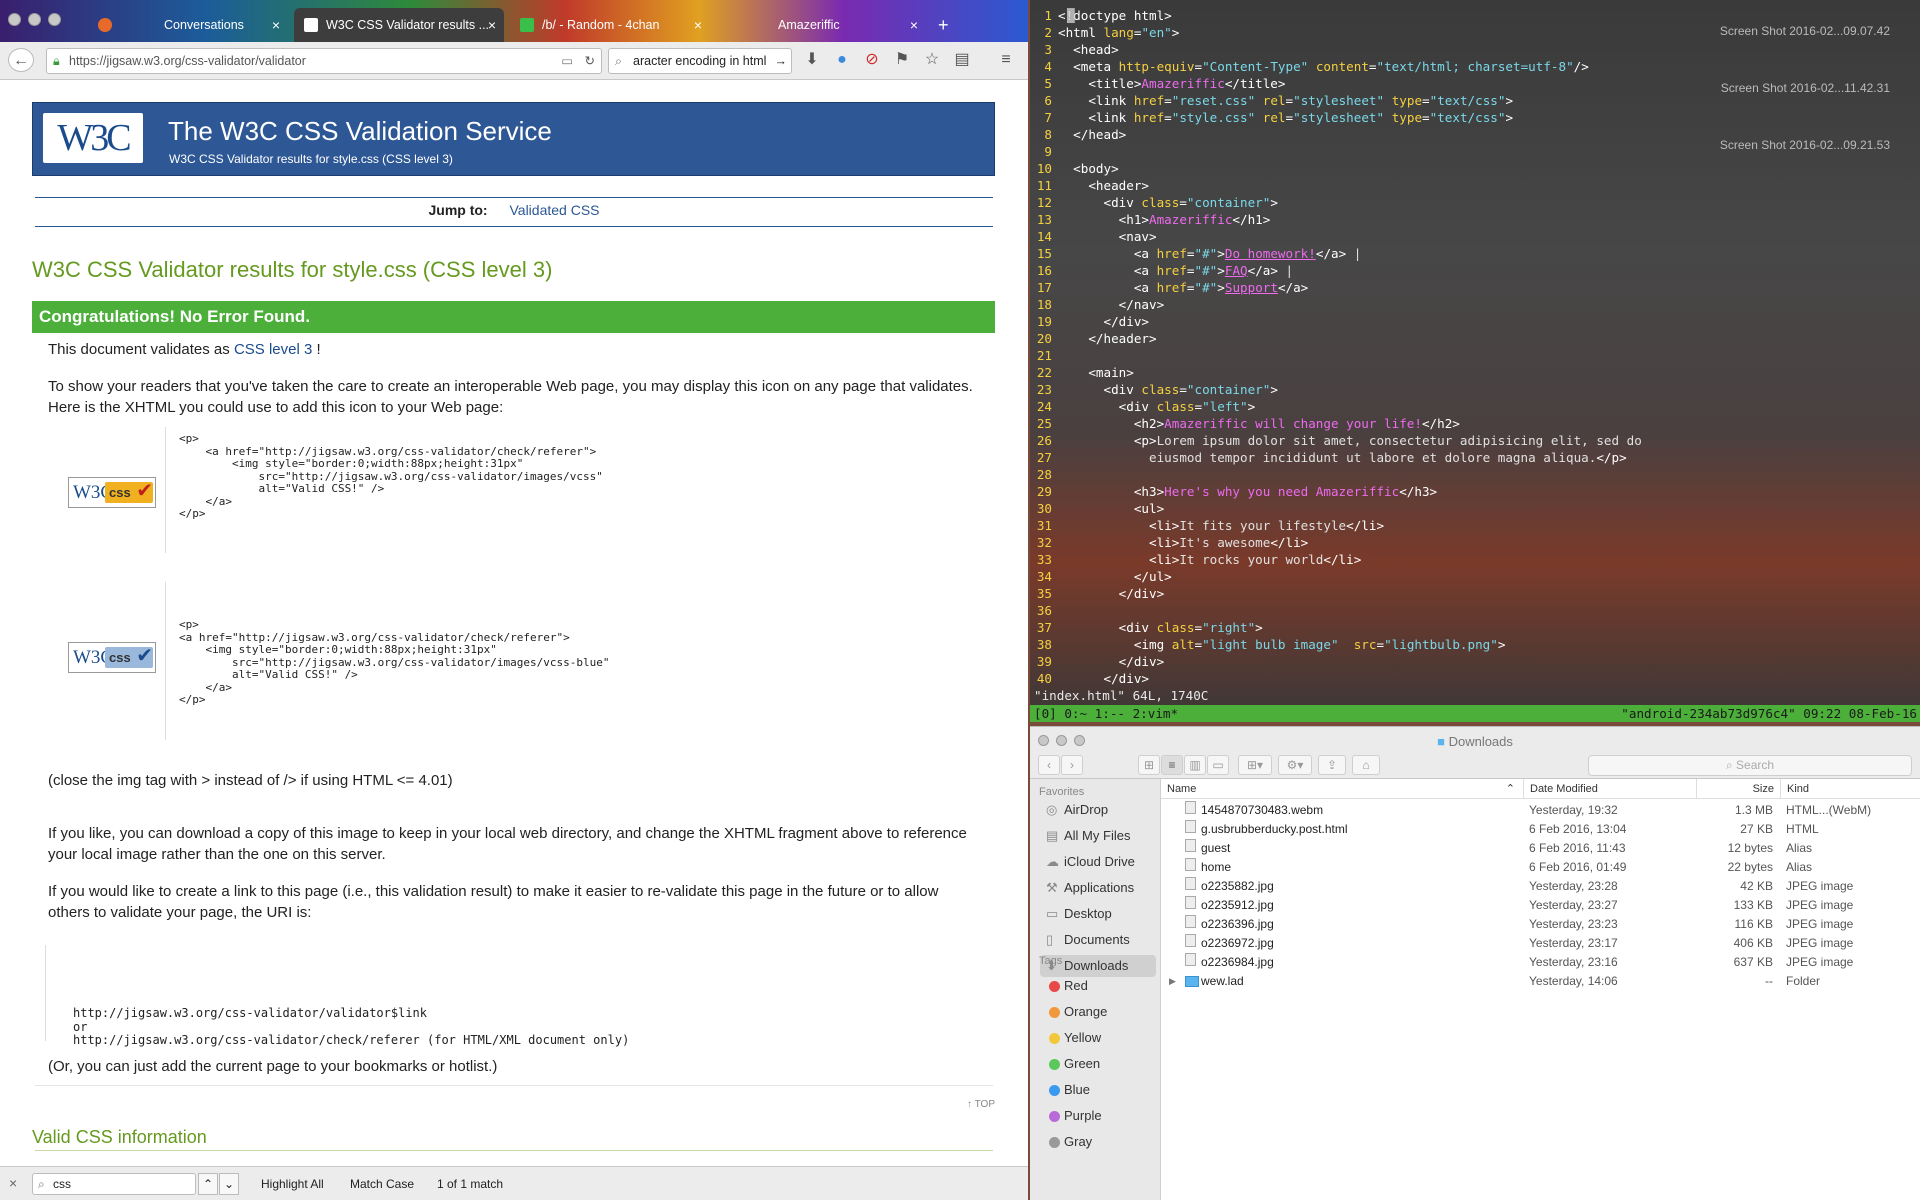  Describe the element at coordinates (112, 492) in the screenshot. I see `valid-css-badge: W3C css ✔` at that location.